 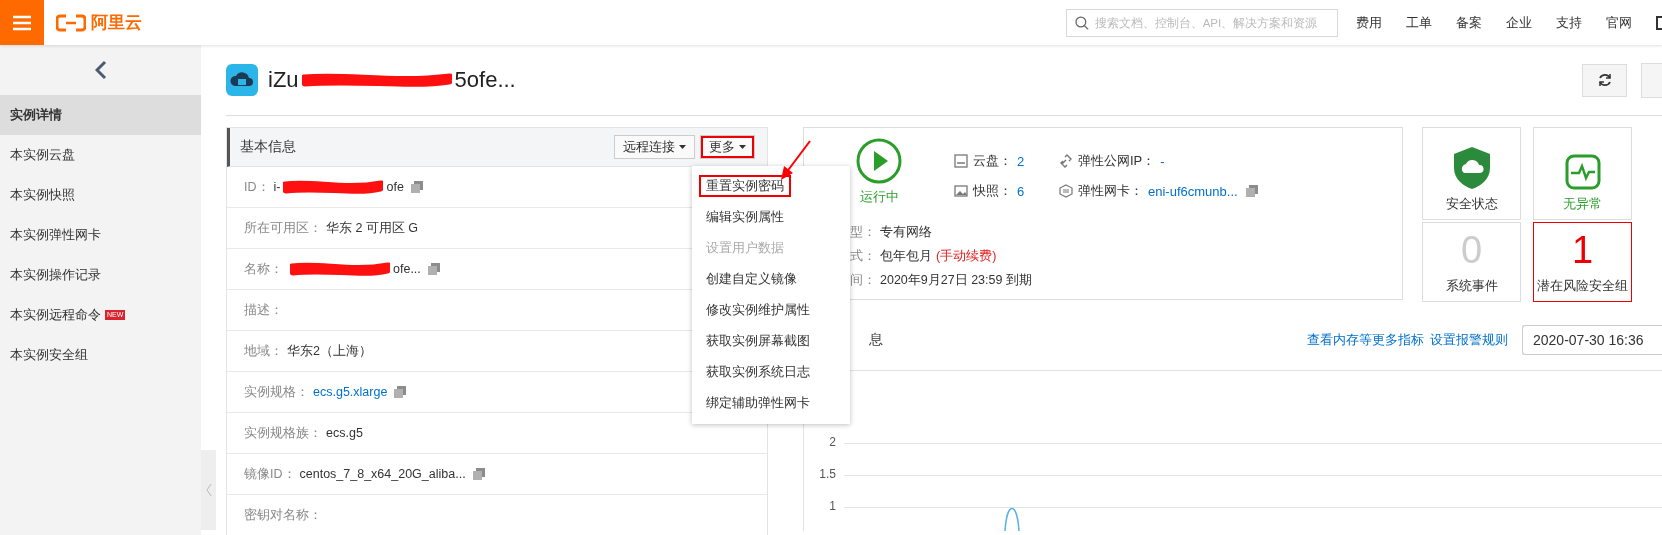 I want to click on nav-link: 费用, so click(x=1381, y=22).